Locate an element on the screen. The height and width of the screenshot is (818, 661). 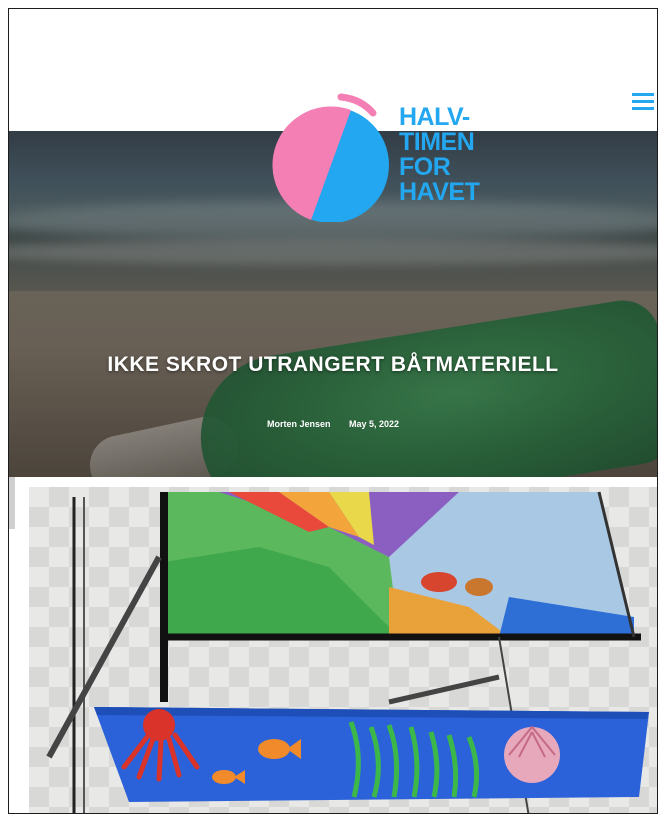
article-title: IKKE SKROT UTRANGERT BÅTMATERIELL is located at coordinates (333, 364).